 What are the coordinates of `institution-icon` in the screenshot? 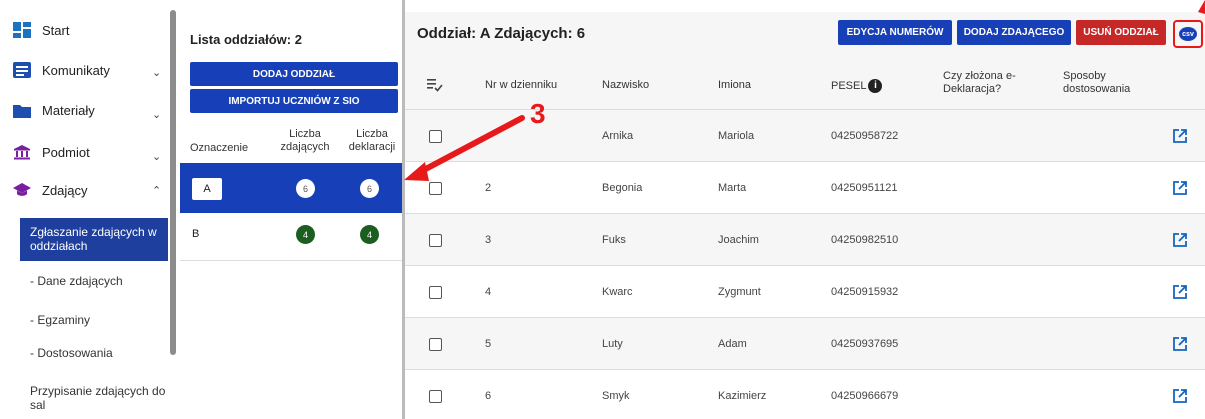 It's located at (22, 152).